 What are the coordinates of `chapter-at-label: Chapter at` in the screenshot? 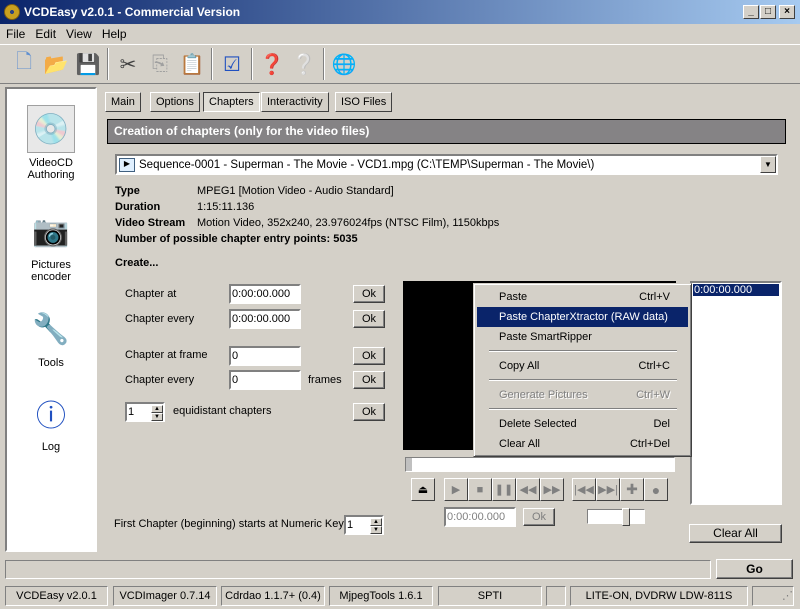 It's located at (151, 294).